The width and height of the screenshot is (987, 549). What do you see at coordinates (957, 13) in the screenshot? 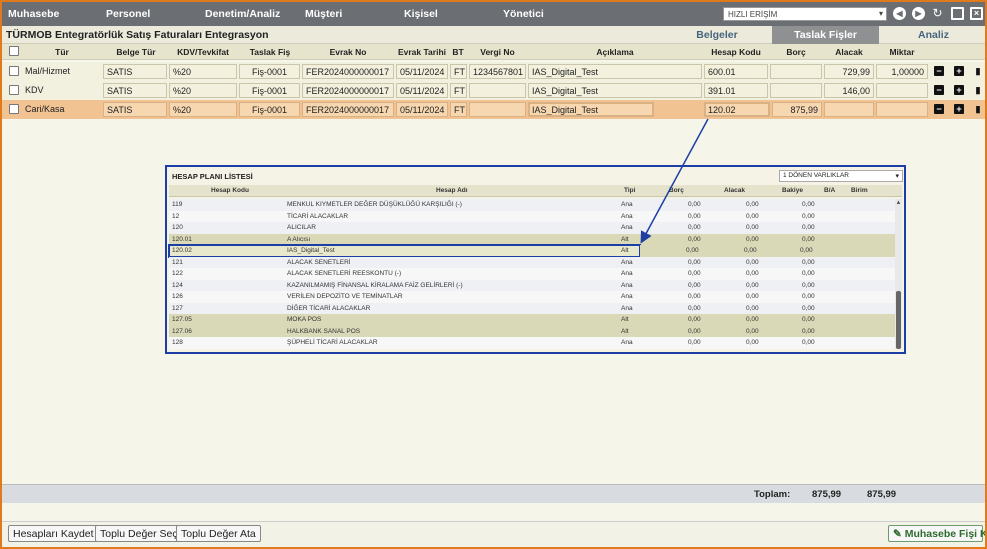
I see `maximize-icon` at bounding box center [957, 13].